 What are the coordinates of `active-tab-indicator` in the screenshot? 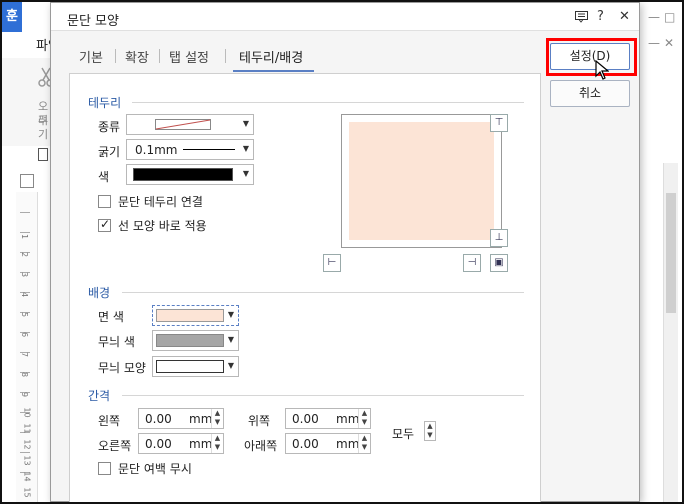 It's located at (273, 71).